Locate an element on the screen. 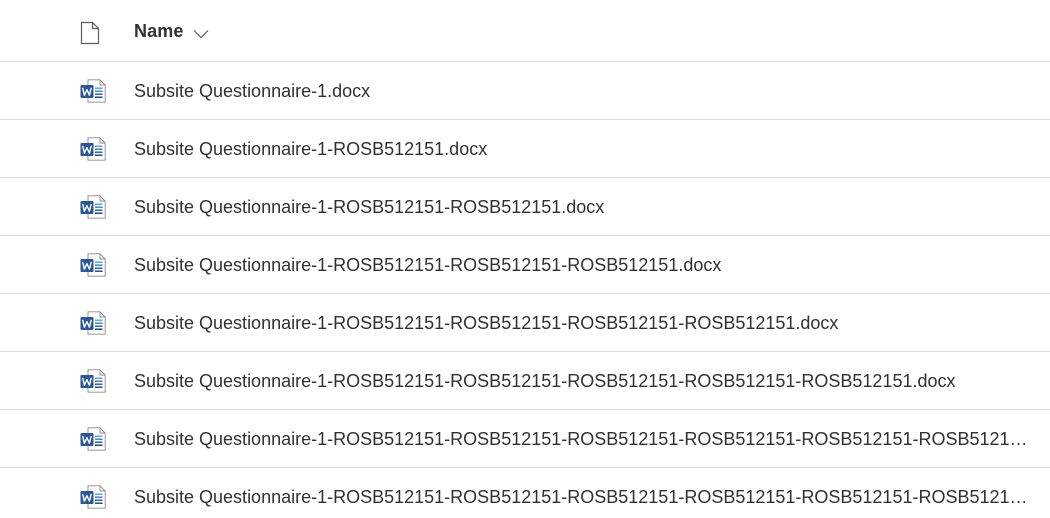 Image resolution: width=1050 pixels, height=518 pixels. name-column-label: Name is located at coordinates (159, 30).